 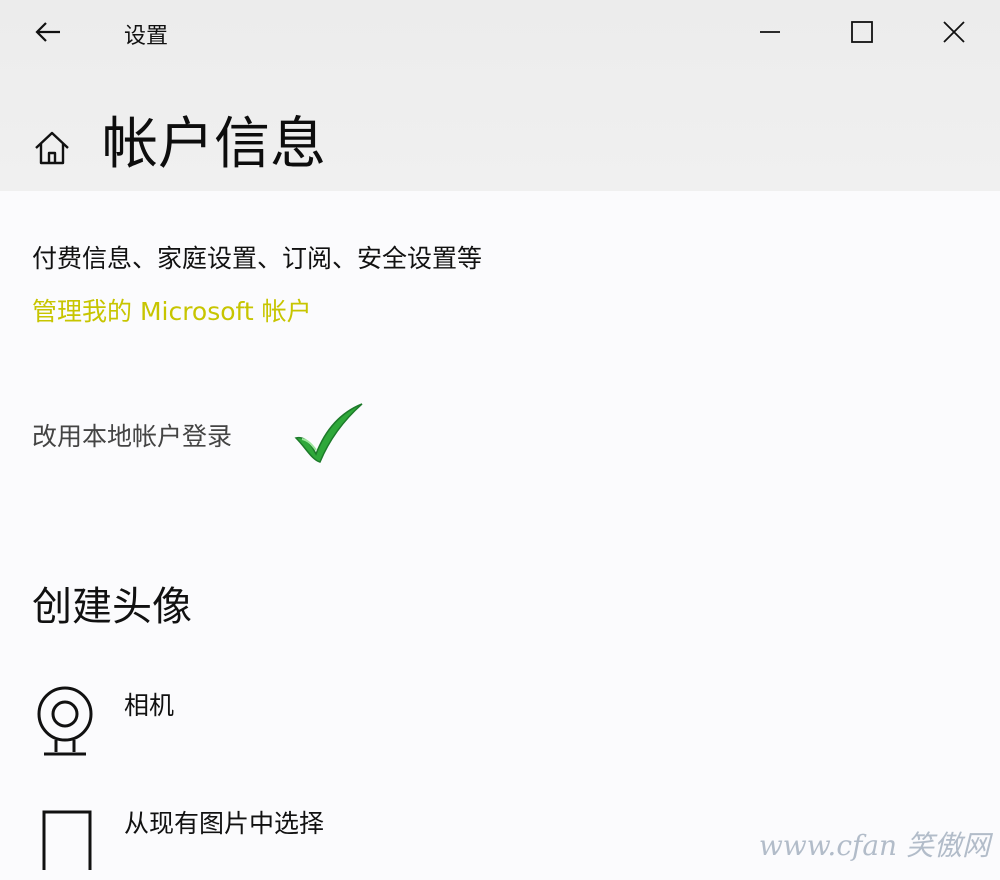 I want to click on close-icon, so click(x=954, y=32).